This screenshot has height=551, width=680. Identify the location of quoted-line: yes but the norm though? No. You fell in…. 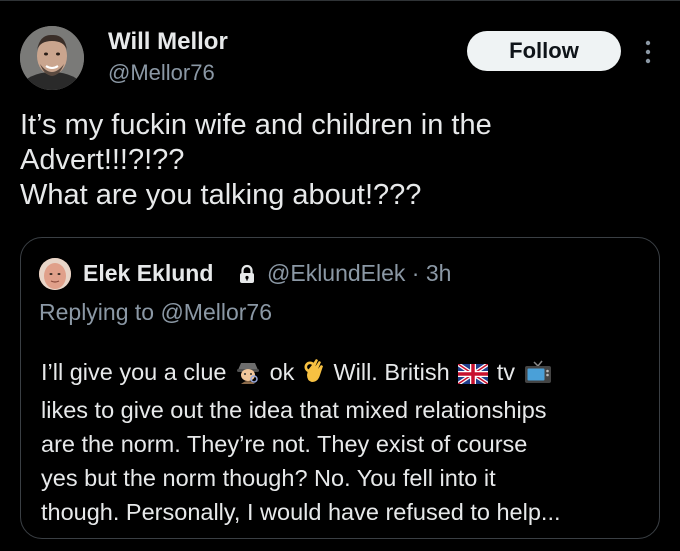
(268, 478).